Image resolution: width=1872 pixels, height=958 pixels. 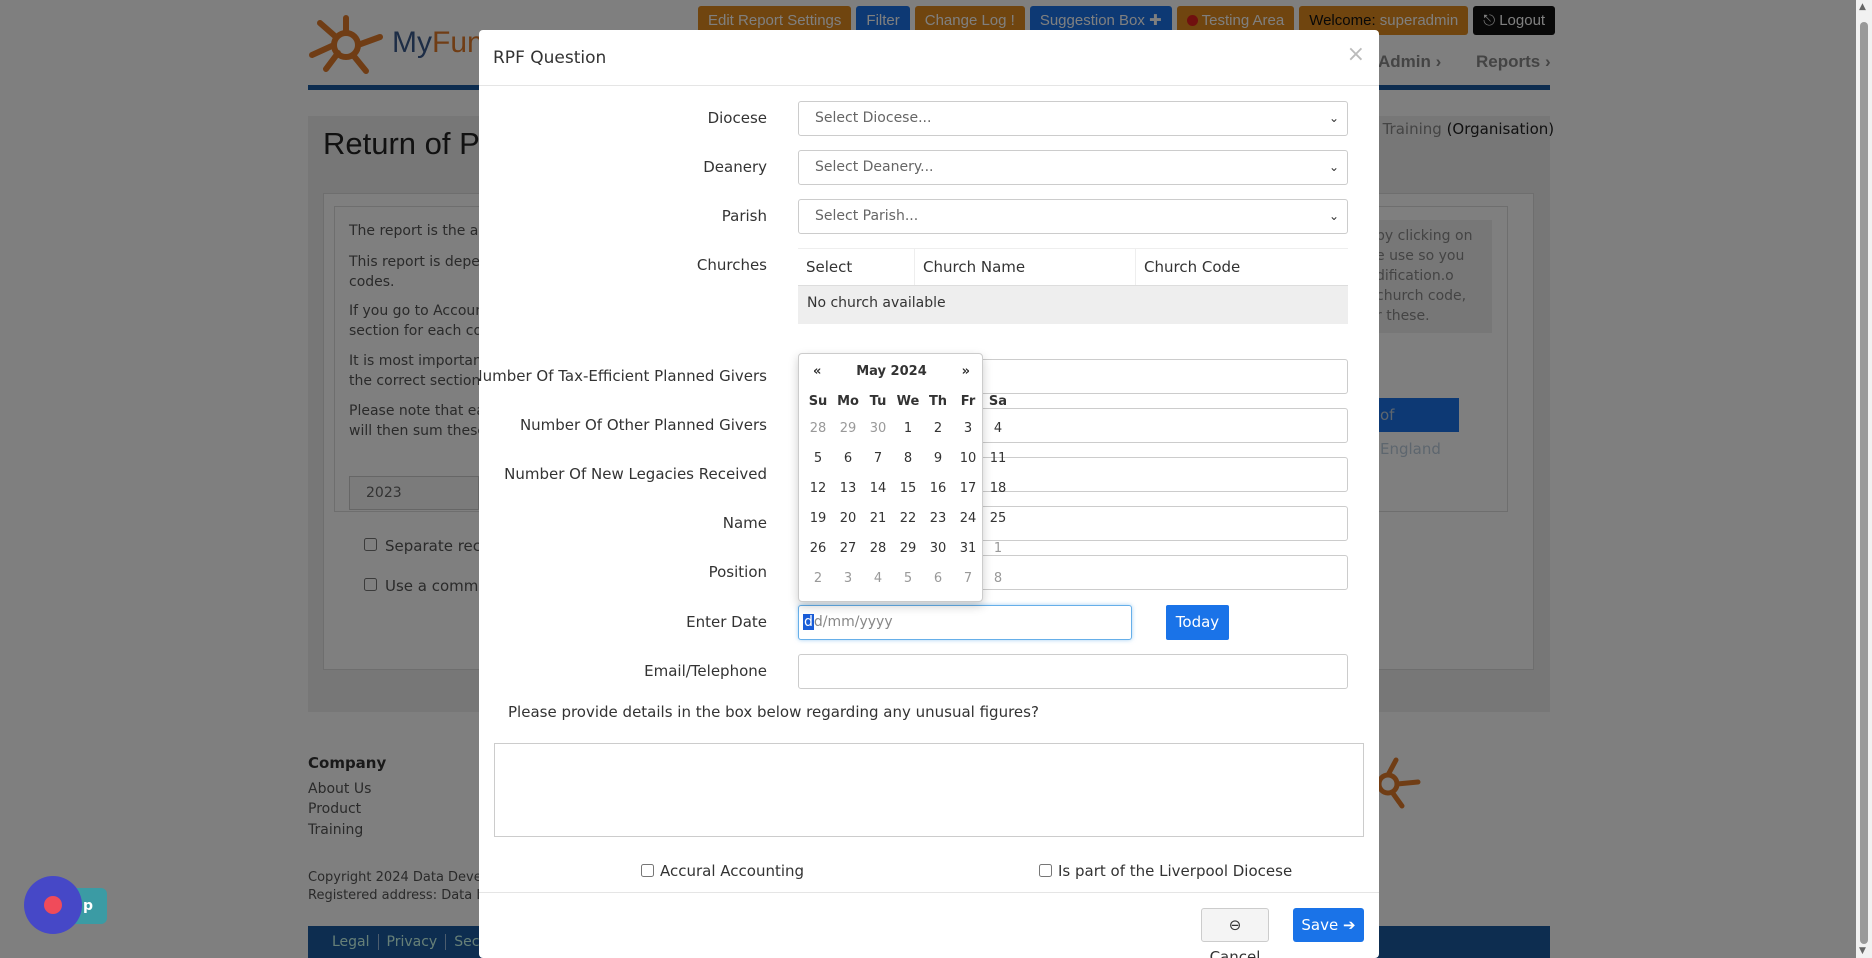 I want to click on datepicker-day: 11, so click(x=998, y=458).